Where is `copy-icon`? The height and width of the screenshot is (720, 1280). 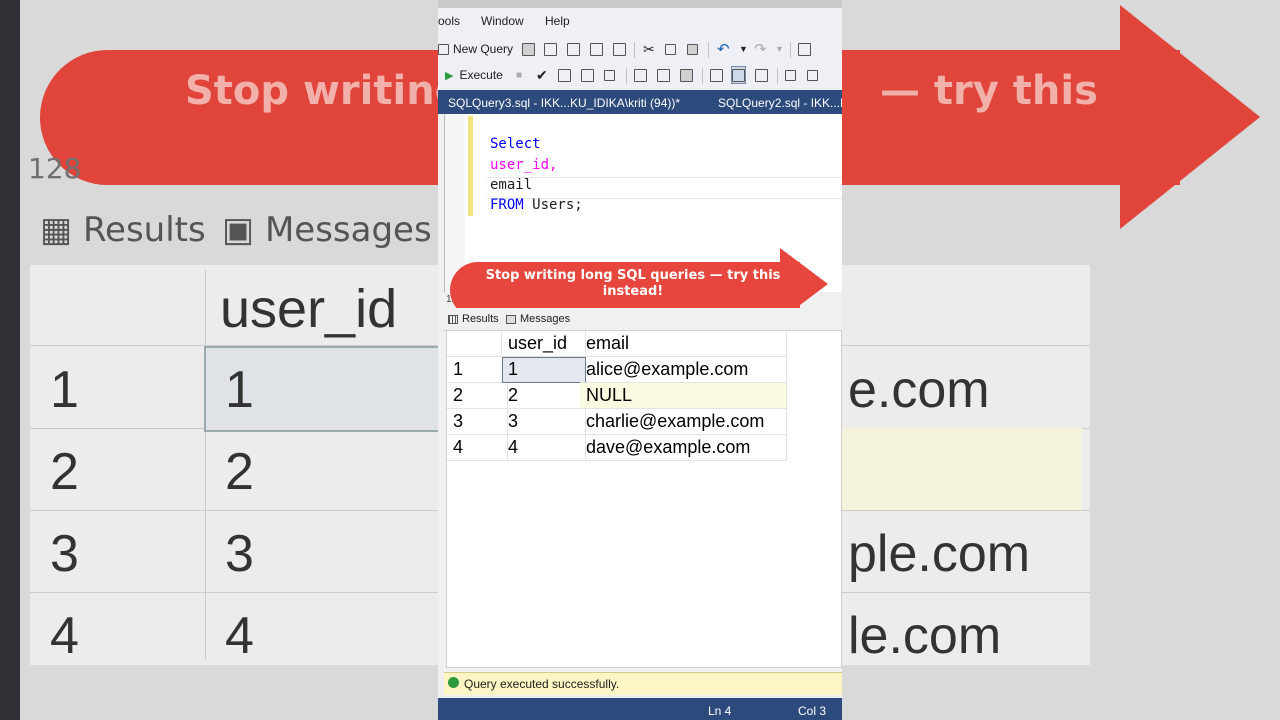
copy-icon is located at coordinates (670, 49).